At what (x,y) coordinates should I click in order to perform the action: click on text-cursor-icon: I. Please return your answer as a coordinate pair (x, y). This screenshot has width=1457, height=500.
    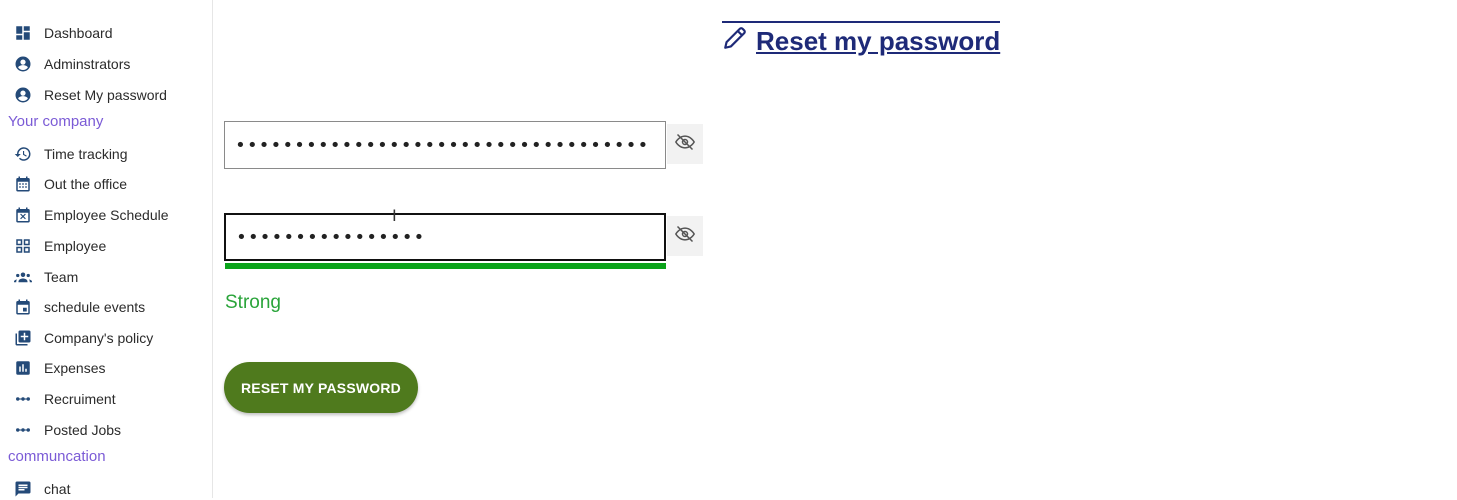
    Looking at the image, I should click on (394, 215).